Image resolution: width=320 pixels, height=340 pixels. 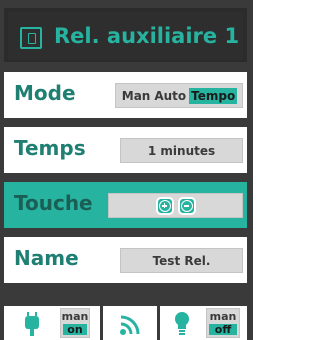 What do you see at coordinates (186, 205) in the screenshot?
I see `minus-icon` at bounding box center [186, 205].